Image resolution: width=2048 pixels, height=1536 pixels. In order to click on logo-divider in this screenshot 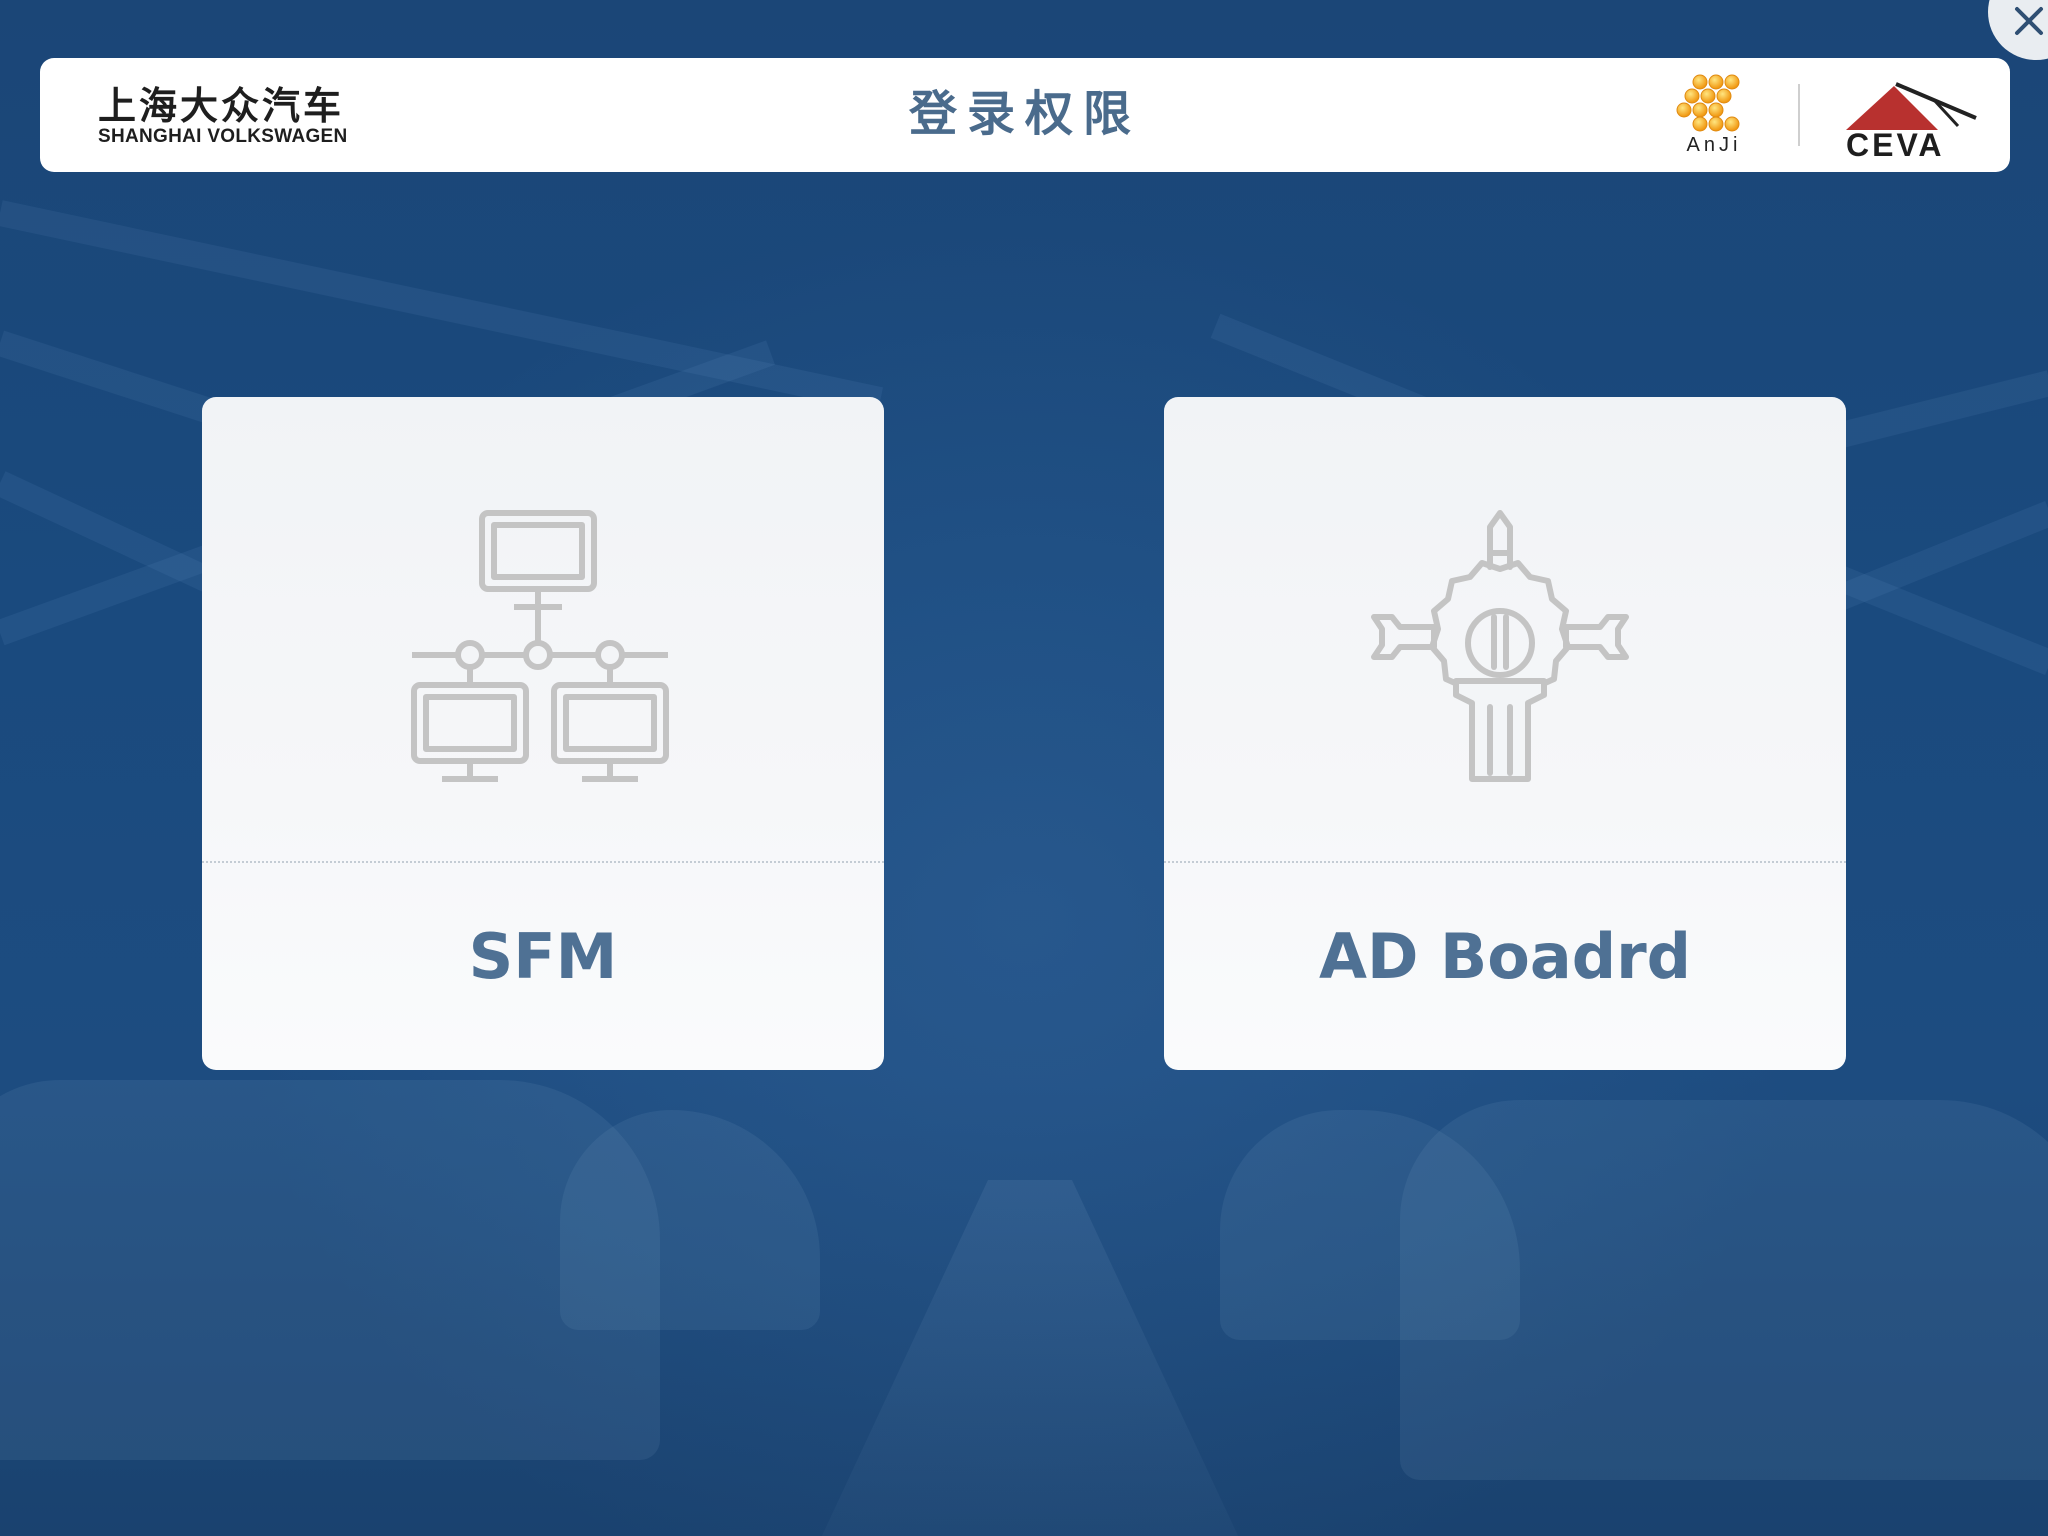, I will do `click(1799, 115)`.